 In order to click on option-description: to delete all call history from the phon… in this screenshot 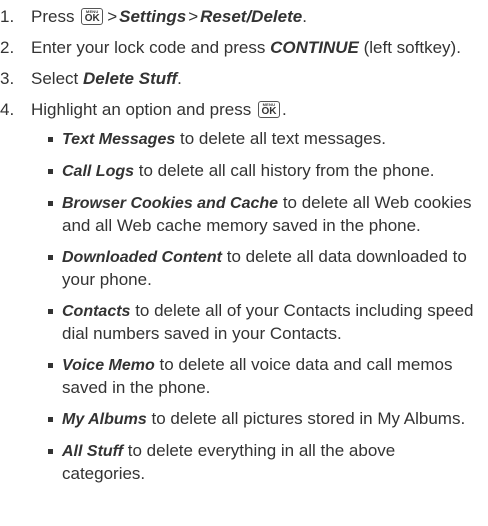, I will do `click(286, 170)`.